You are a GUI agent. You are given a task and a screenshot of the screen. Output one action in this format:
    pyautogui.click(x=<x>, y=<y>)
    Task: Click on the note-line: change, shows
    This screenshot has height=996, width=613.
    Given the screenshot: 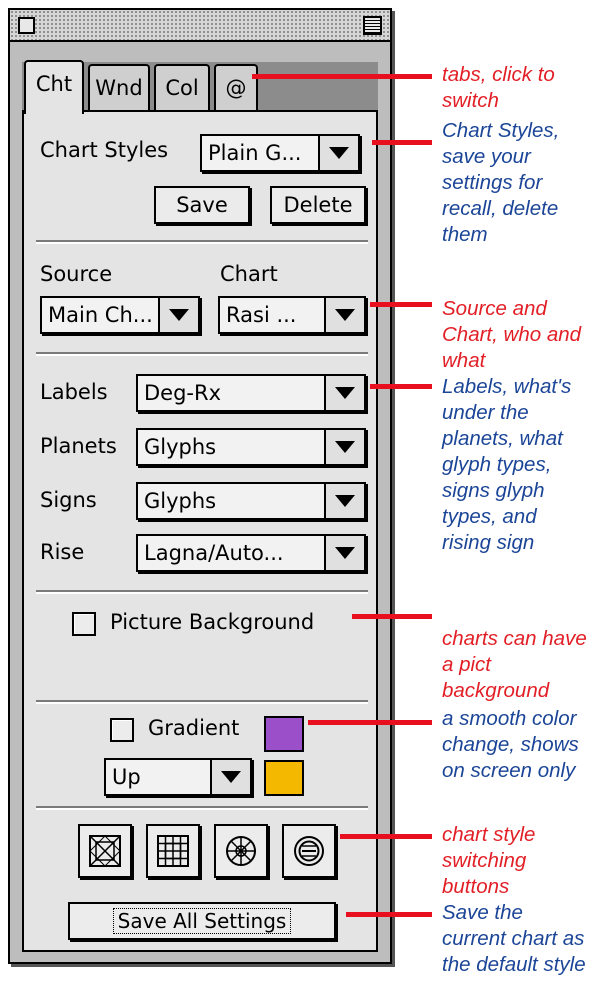 What is the action you would take?
    pyautogui.click(x=510, y=744)
    